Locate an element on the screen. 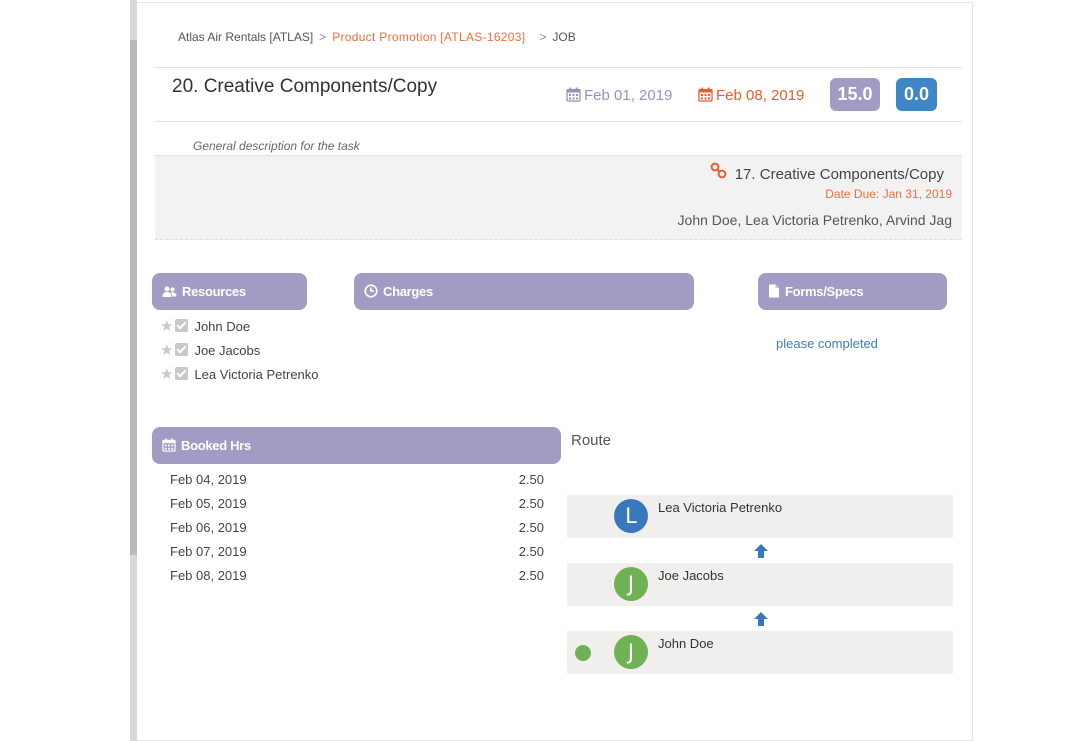 The height and width of the screenshot is (741, 1092). breadcrumb-project: Product Promotion [ATLAS-16203] is located at coordinates (428, 37).